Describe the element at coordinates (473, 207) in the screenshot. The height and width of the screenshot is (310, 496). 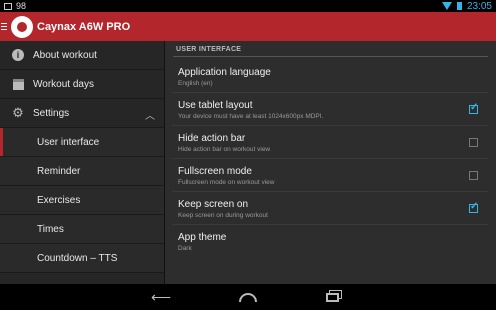
I see `keep-screen-on-checkbox` at that location.